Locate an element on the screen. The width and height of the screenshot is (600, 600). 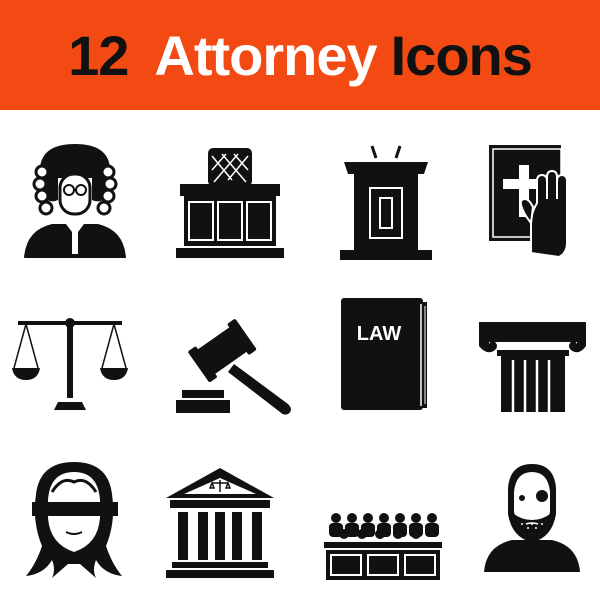
judge-bench-icon is located at coordinates (230, 203).